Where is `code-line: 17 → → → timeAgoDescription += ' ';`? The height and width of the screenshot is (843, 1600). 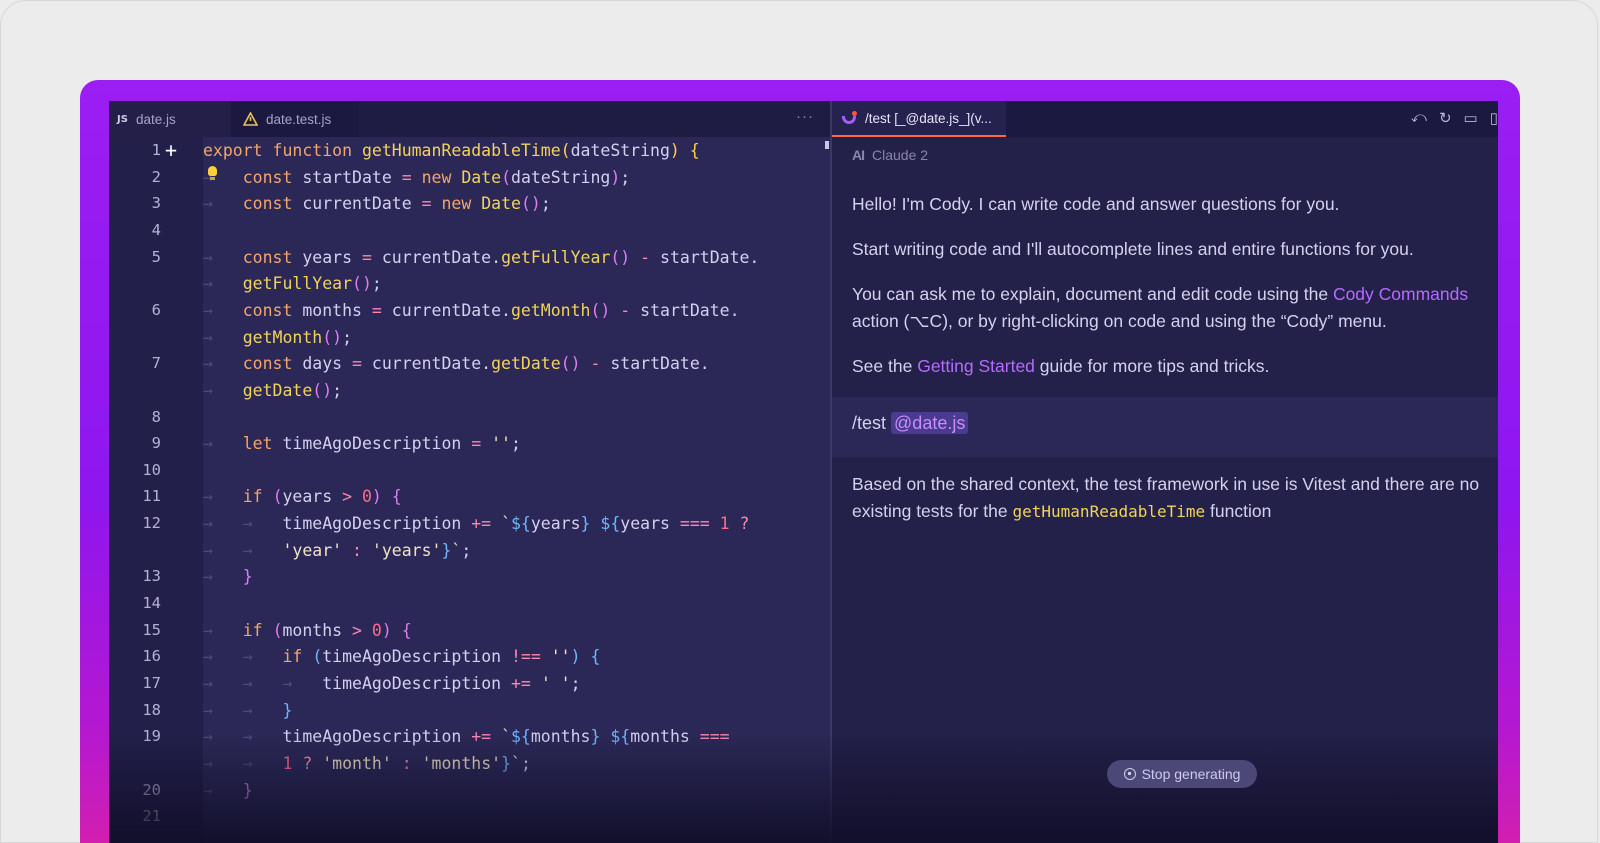
code-line: 17 → → → timeAgoDescription += ' '; is located at coordinates (469, 683).